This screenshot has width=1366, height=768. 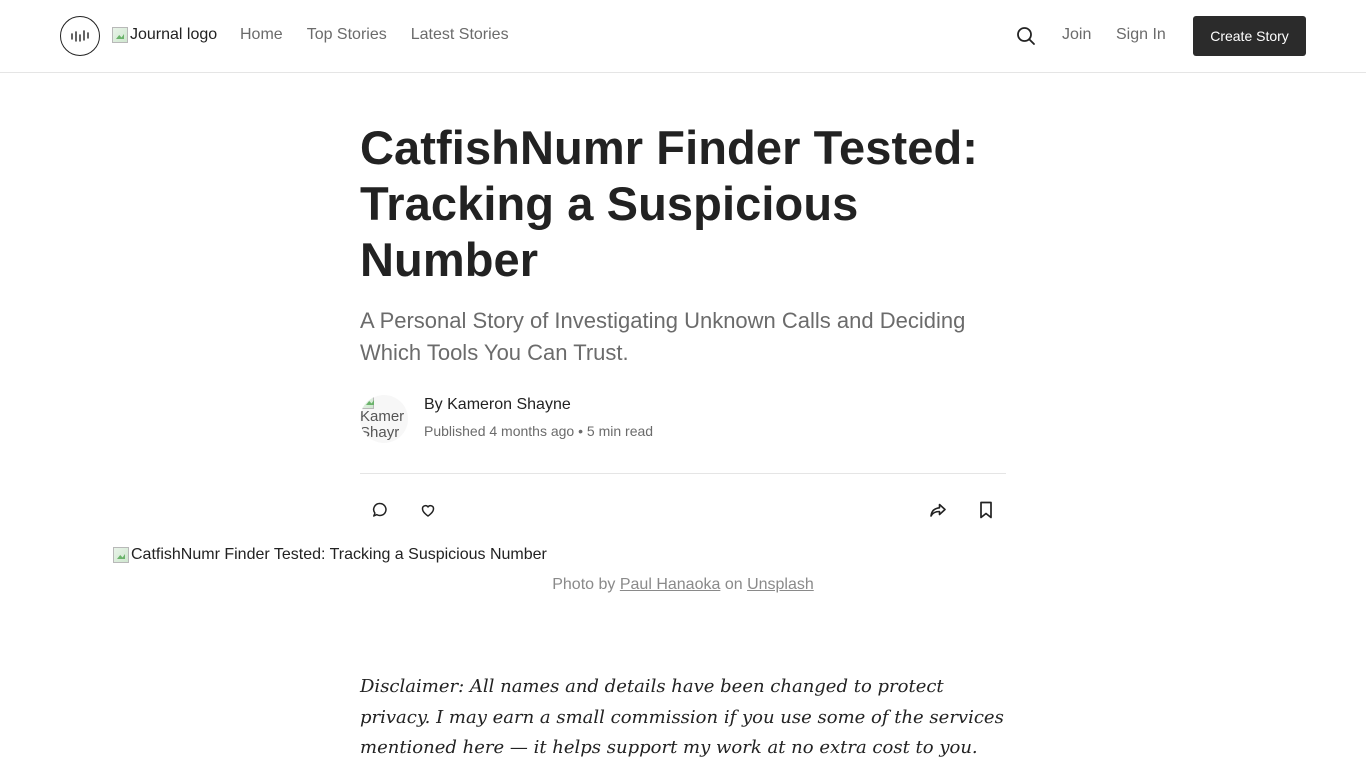 What do you see at coordinates (1249, 36) in the screenshot?
I see `create-story-button: Create Story` at bounding box center [1249, 36].